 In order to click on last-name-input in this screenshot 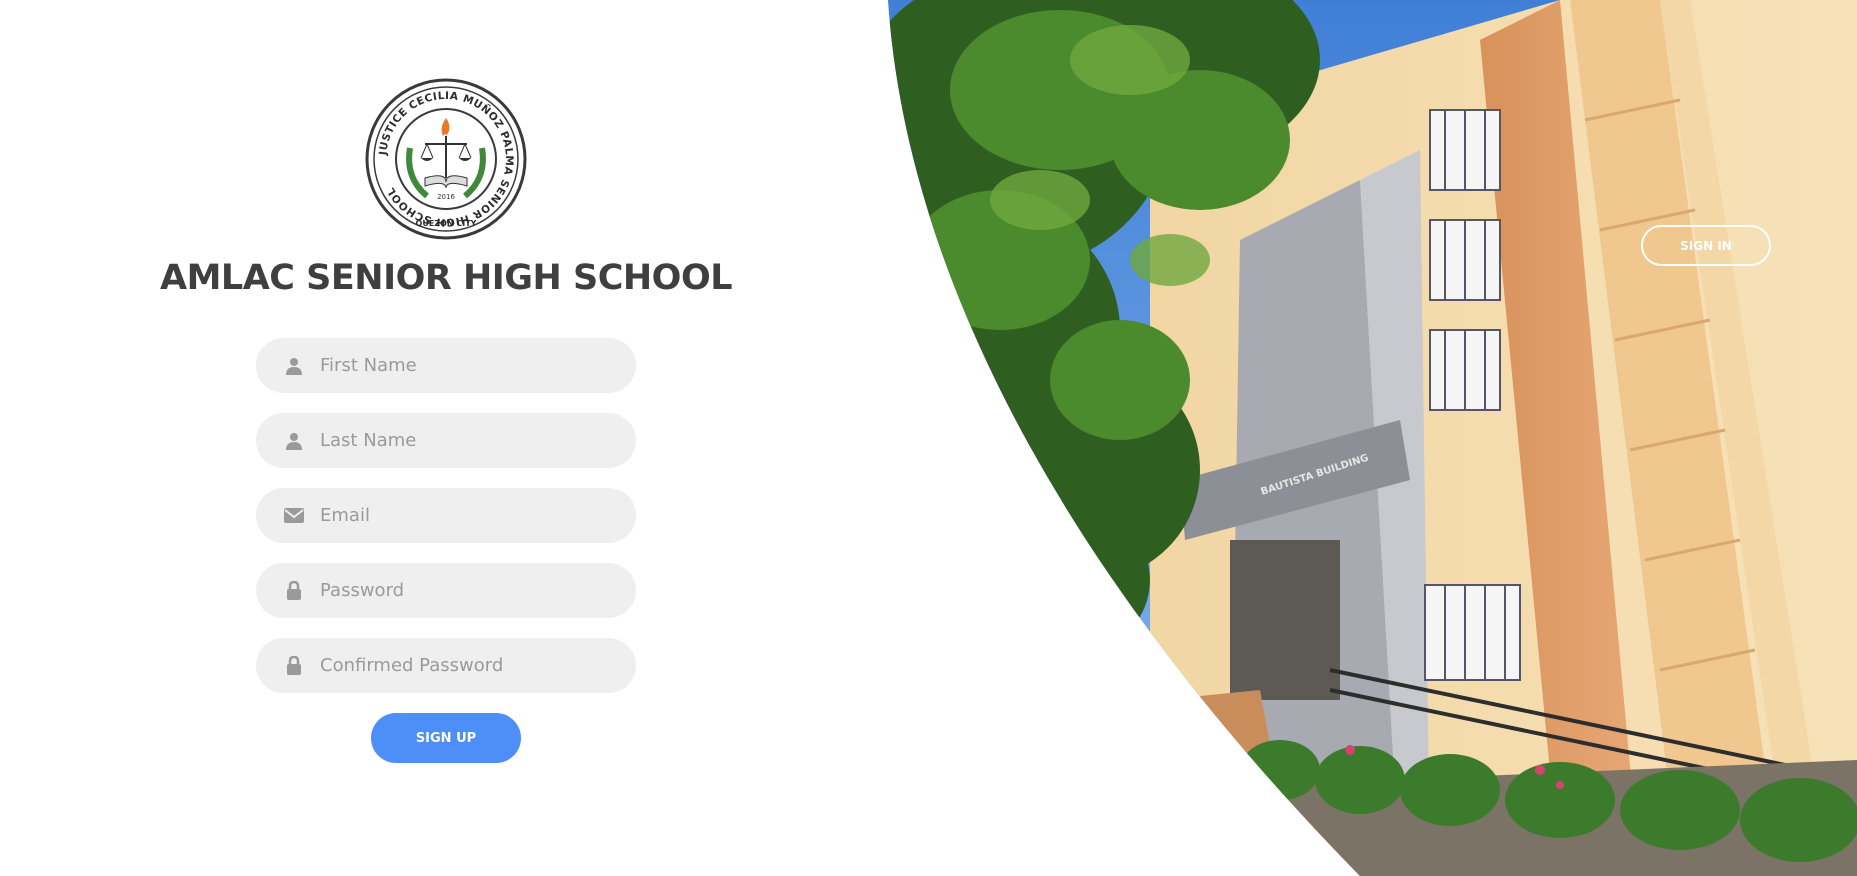, I will do `click(470, 440)`.